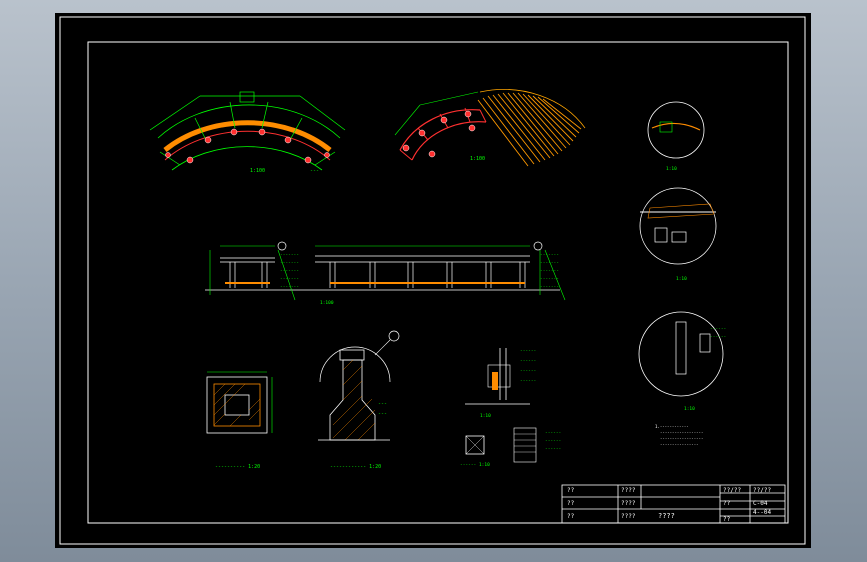  I want to click on title-row1-value: ????, so click(628, 490).